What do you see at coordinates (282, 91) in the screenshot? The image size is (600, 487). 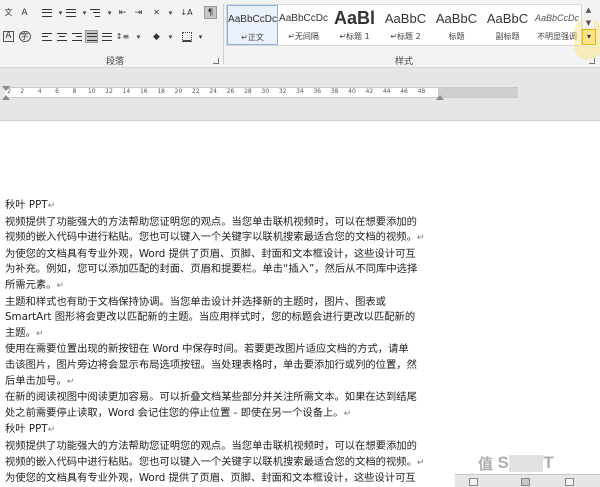 I see `ruler-tick-label: 32` at bounding box center [282, 91].